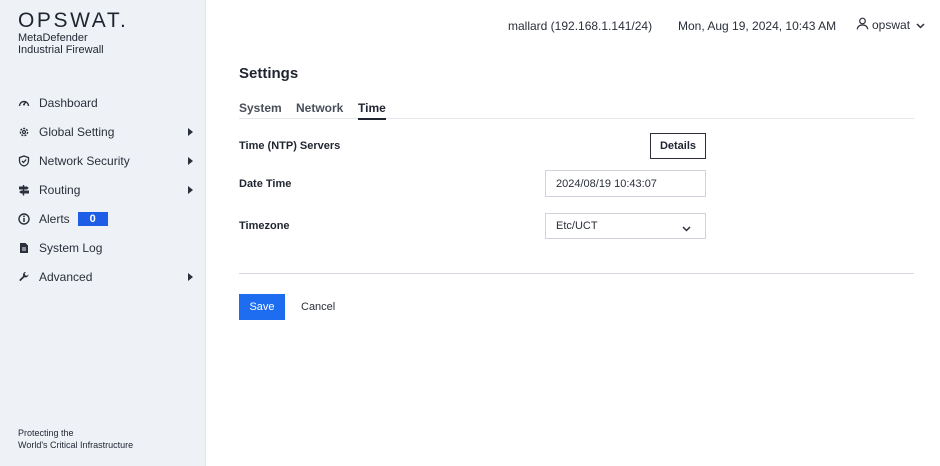  I want to click on tab-network: Network, so click(319, 109).